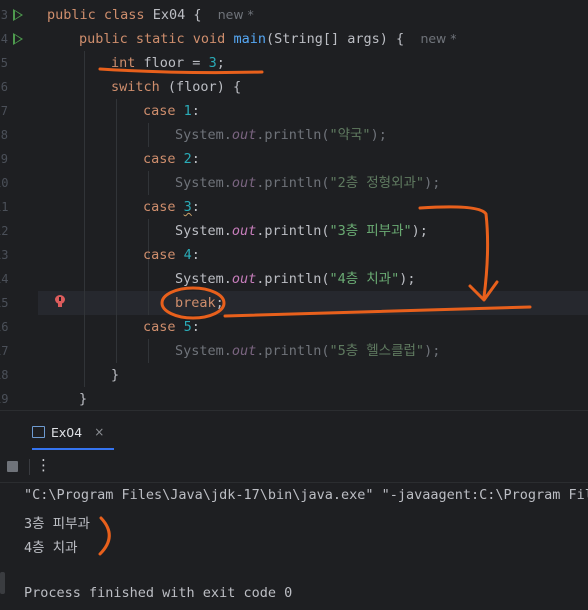 The height and width of the screenshot is (610, 588). What do you see at coordinates (171, 327) in the screenshot?
I see `code-line-case-5: case 5:` at bounding box center [171, 327].